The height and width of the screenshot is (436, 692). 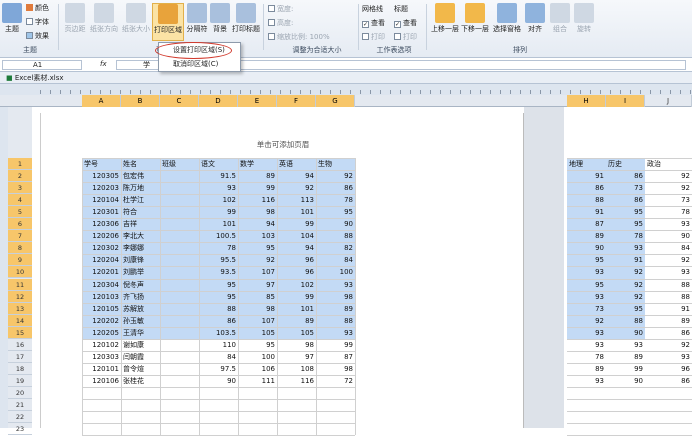 What do you see at coordinates (4, 267) in the screenshot?
I see `vertical-ruler` at bounding box center [4, 267].